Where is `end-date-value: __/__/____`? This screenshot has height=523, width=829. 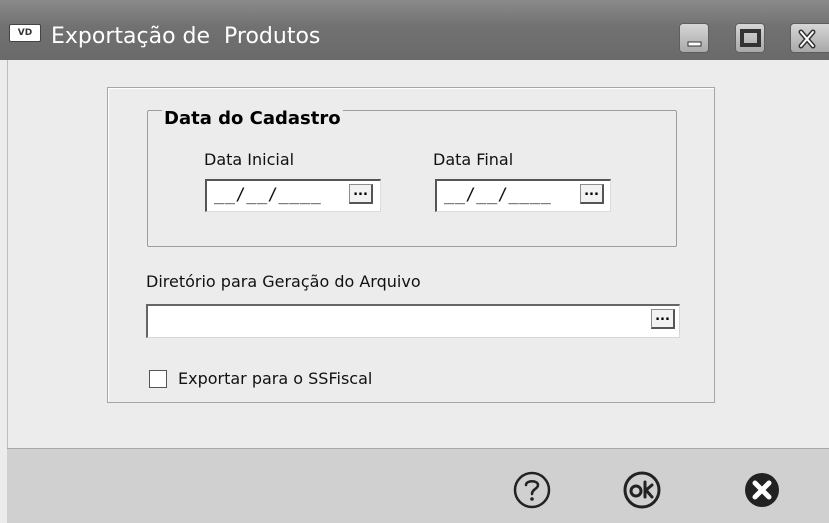
end-date-value: __/__/____ is located at coordinates (498, 195).